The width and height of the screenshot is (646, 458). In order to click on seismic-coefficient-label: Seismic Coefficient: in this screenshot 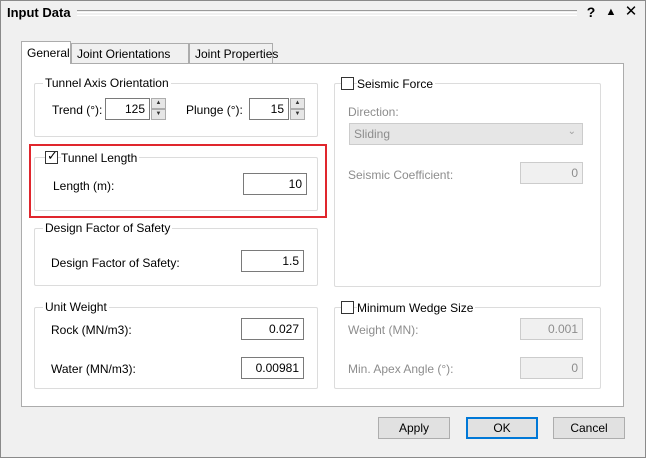, I will do `click(401, 175)`.